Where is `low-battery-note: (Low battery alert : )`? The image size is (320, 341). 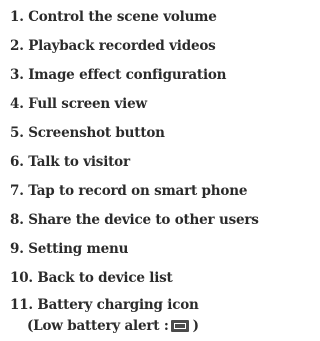 low-battery-note: (Low battery alert : ) is located at coordinates (113, 326).